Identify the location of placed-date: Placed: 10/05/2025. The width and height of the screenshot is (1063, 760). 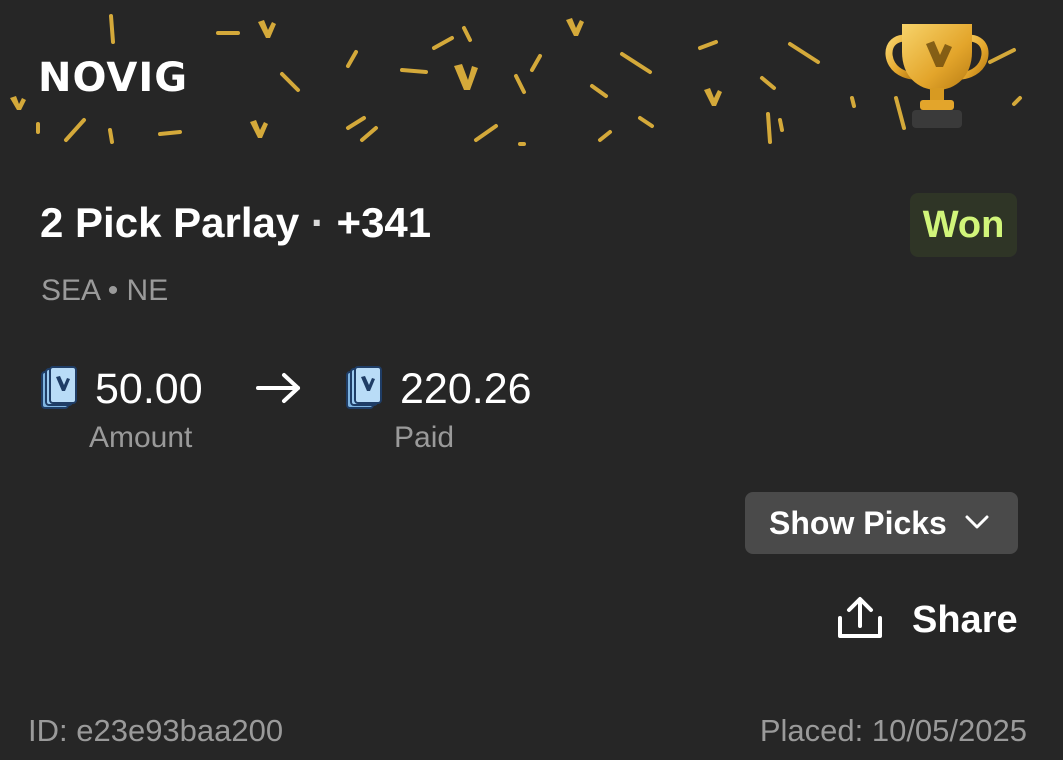
(893, 730).